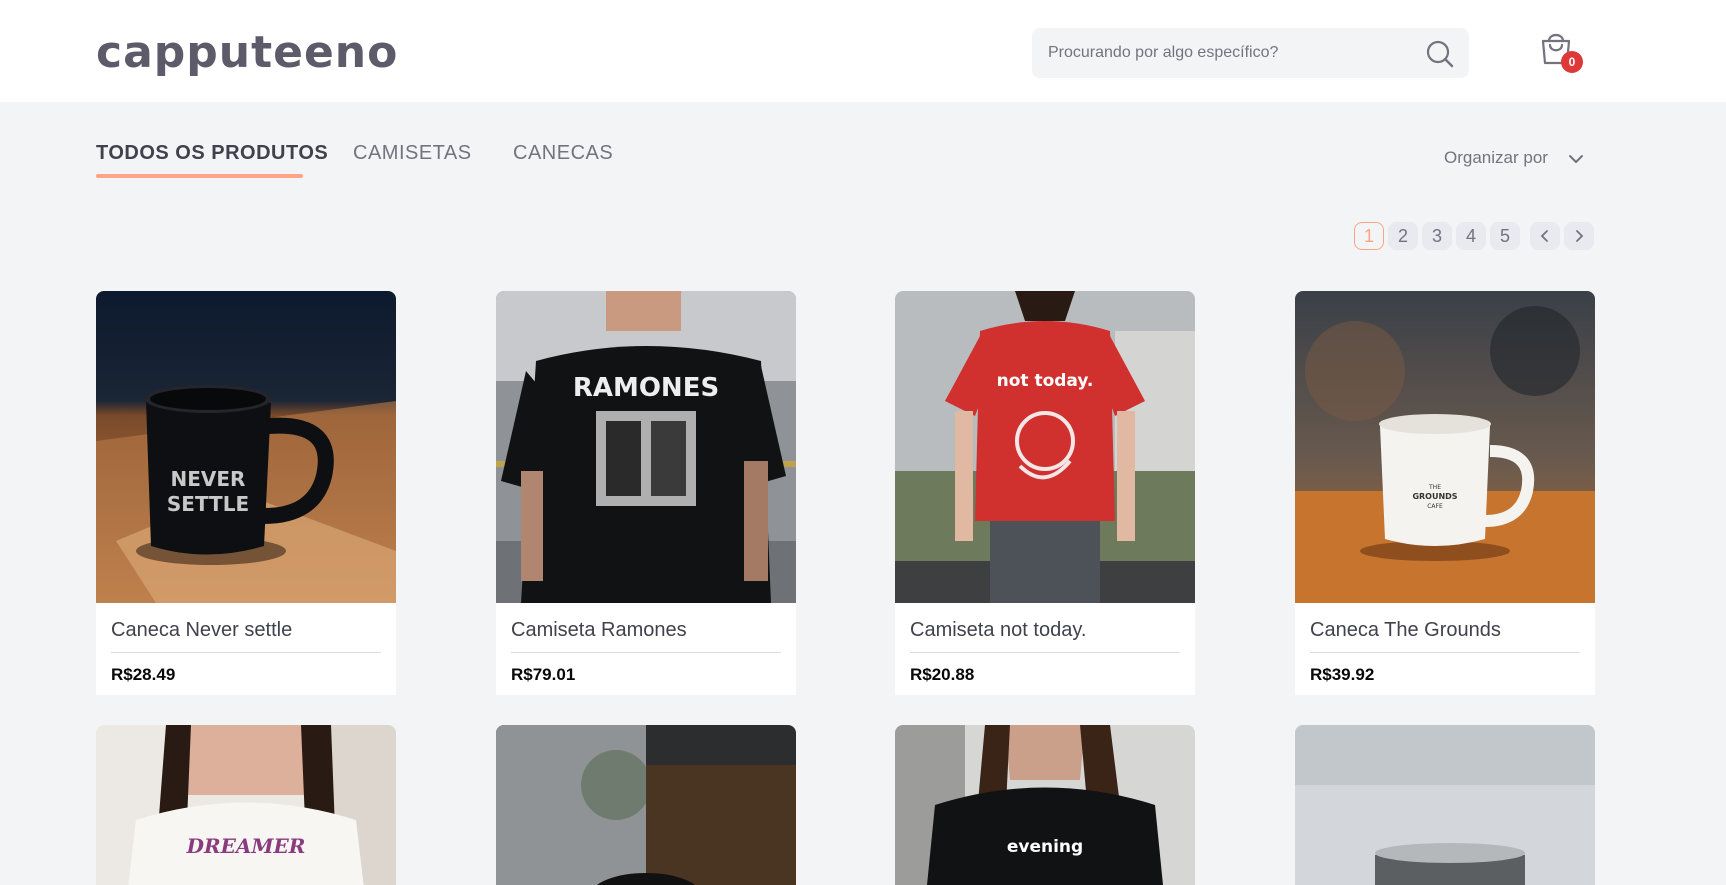  Describe the element at coordinates (202, 630) in the screenshot. I see `product-name: Caneca Never settle` at that location.